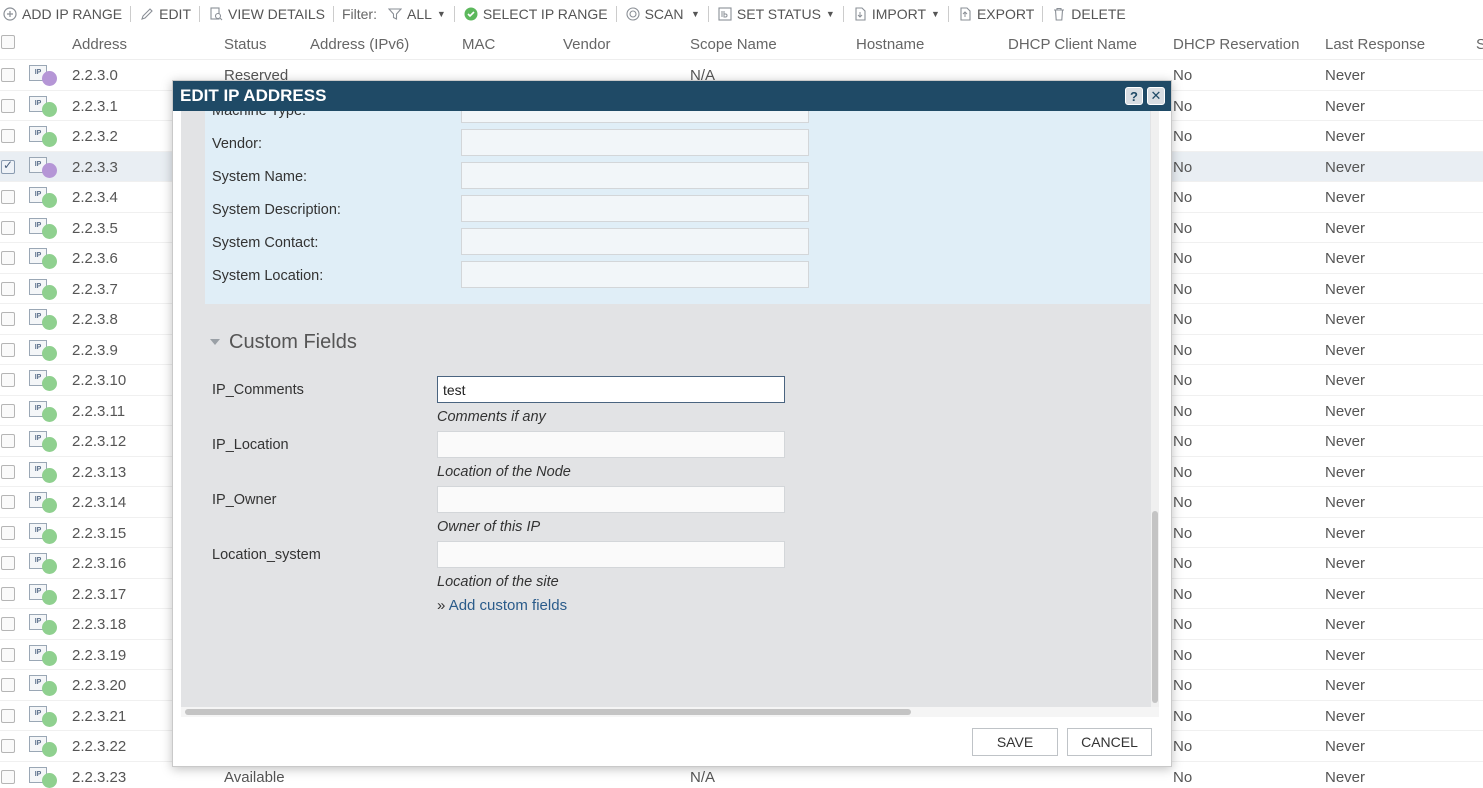 The width and height of the screenshot is (1483, 788). What do you see at coordinates (703, 777) in the screenshot?
I see `cell-scope-name: N/A` at bounding box center [703, 777].